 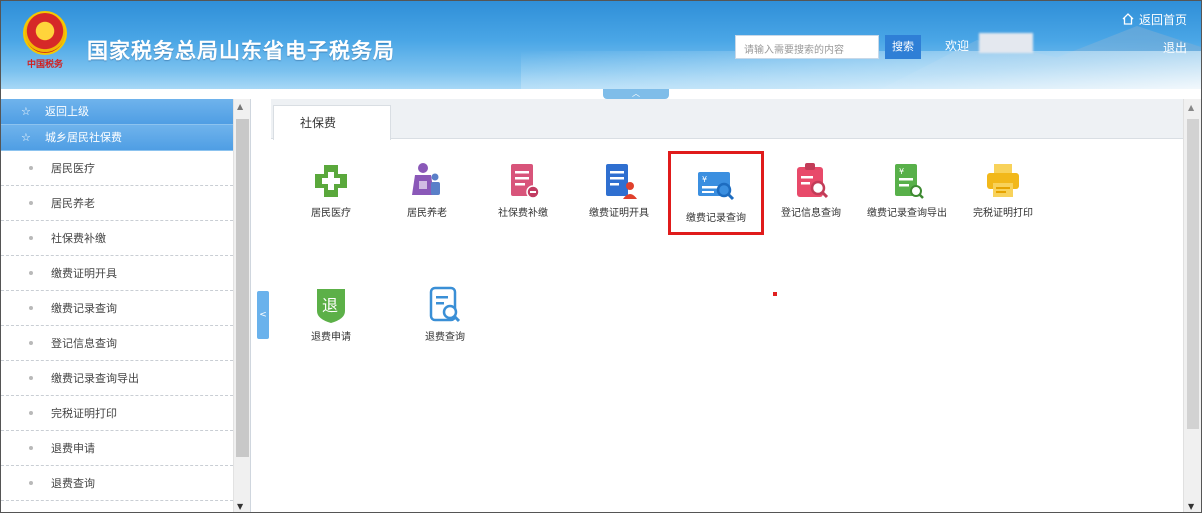 I want to click on welcome-text: 欢迎, so click(x=957, y=46).